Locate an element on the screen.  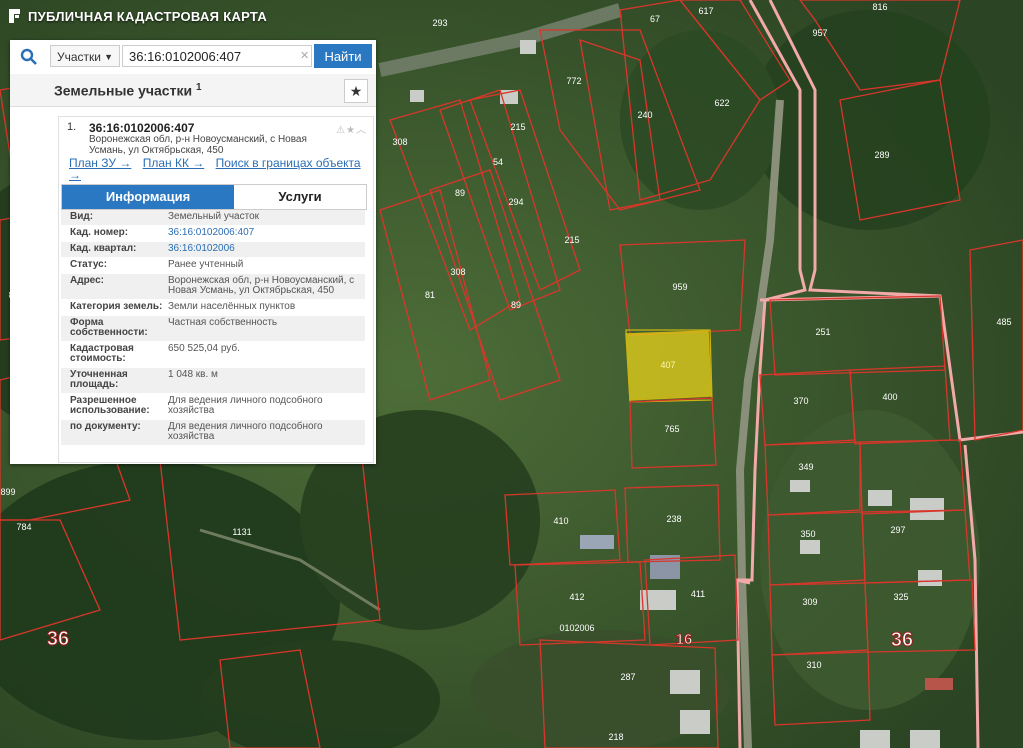
property-row: Кад. номер: 36:16:0102006:407 is located at coordinates (213, 234).